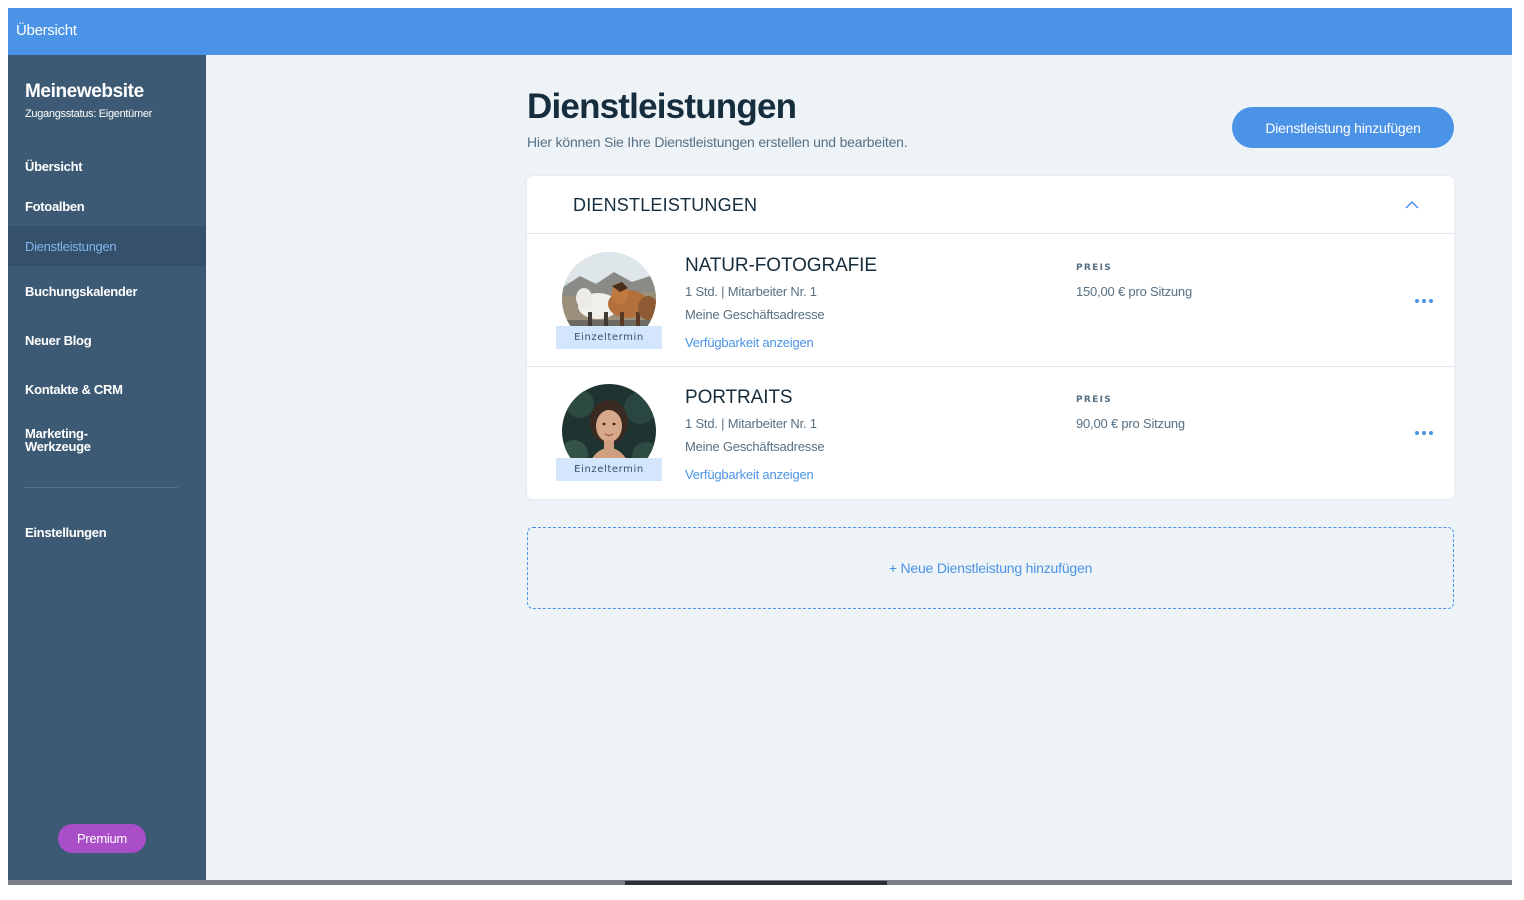 The image size is (1524, 900). I want to click on sidebar-item-new-blog: Neuer Blog, so click(107, 340).